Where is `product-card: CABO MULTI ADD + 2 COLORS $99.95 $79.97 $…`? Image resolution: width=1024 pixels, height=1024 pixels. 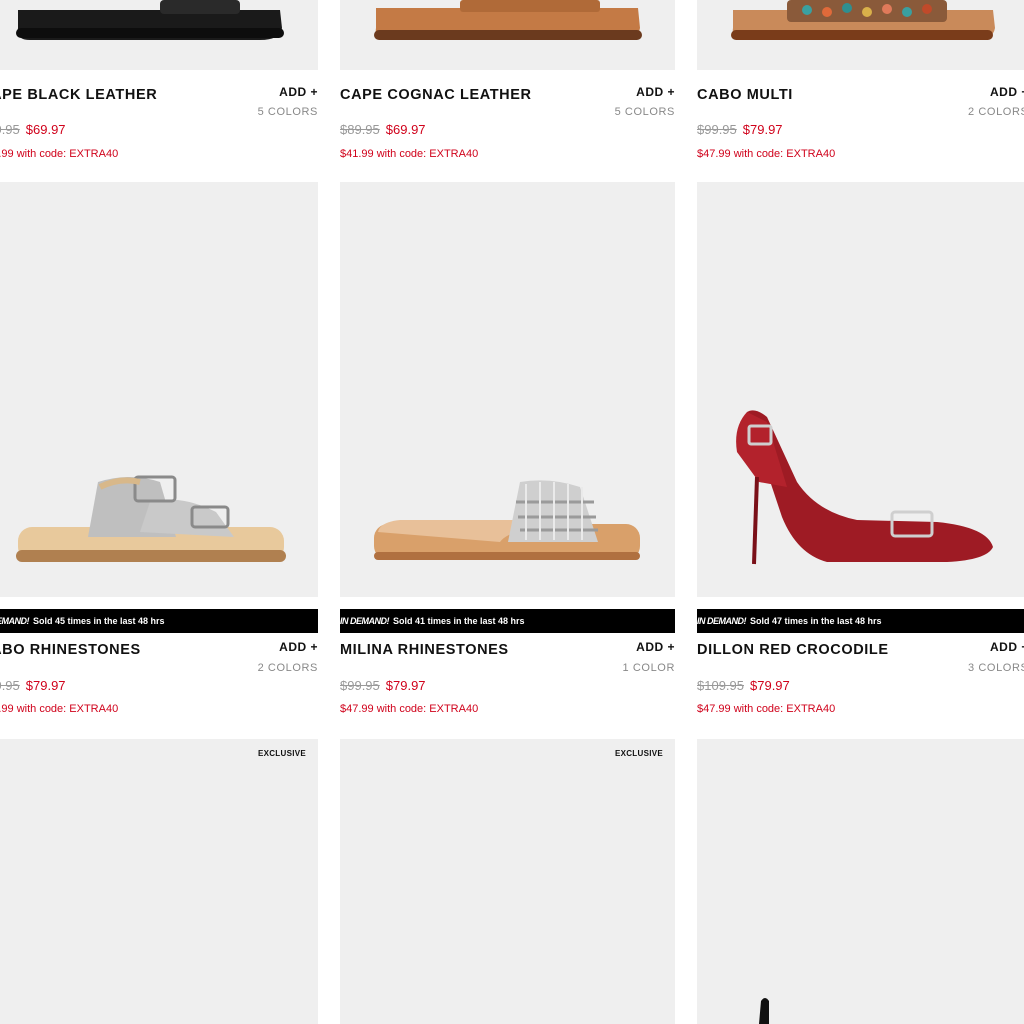 product-card: CABO MULTI ADD + 2 COLORS $99.95 $79.97 $… is located at coordinates (860, 87).